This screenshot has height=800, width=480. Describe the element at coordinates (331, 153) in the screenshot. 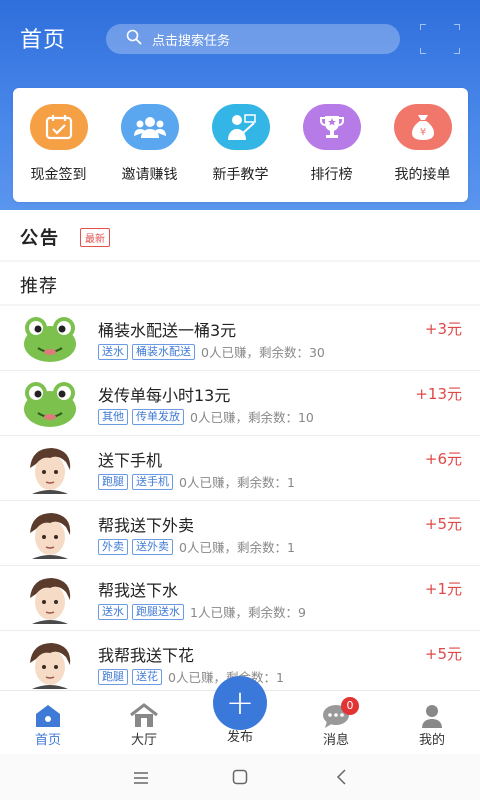

I see `menu-item-ranking: 排行榜` at that location.